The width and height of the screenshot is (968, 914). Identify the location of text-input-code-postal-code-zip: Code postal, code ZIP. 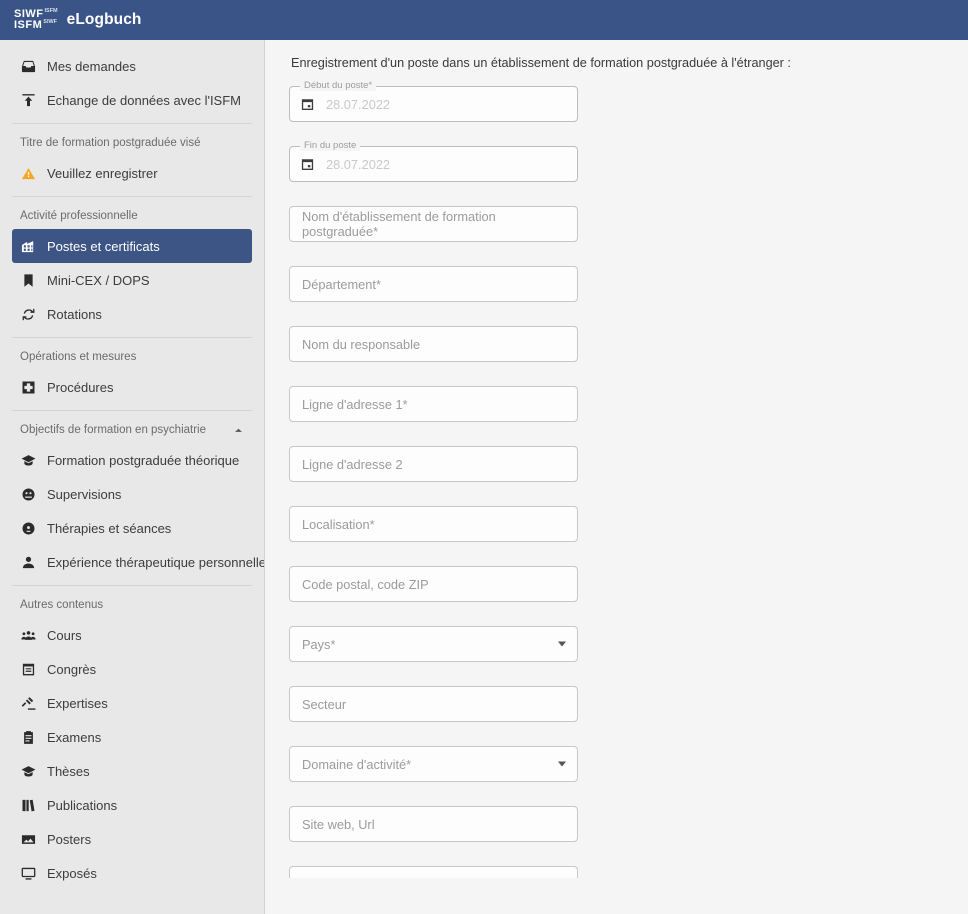
(433, 584).